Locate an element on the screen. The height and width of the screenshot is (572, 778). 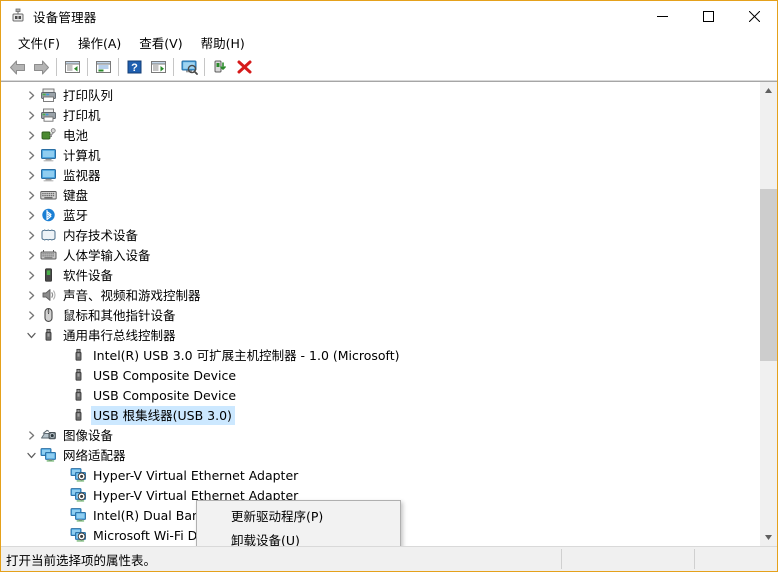
virtual-network-adapter-icon is located at coordinates (78, 535).